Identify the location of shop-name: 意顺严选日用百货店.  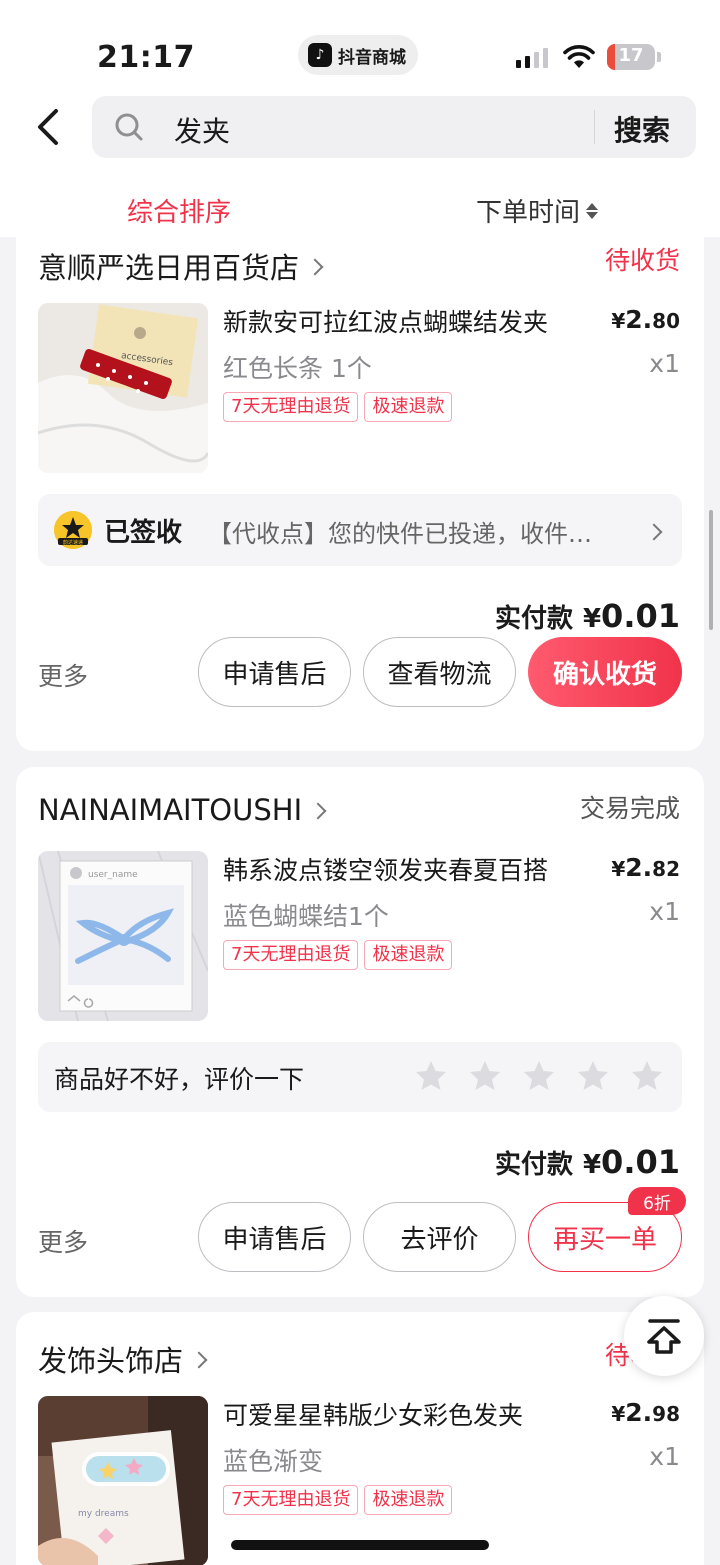
(169, 268).